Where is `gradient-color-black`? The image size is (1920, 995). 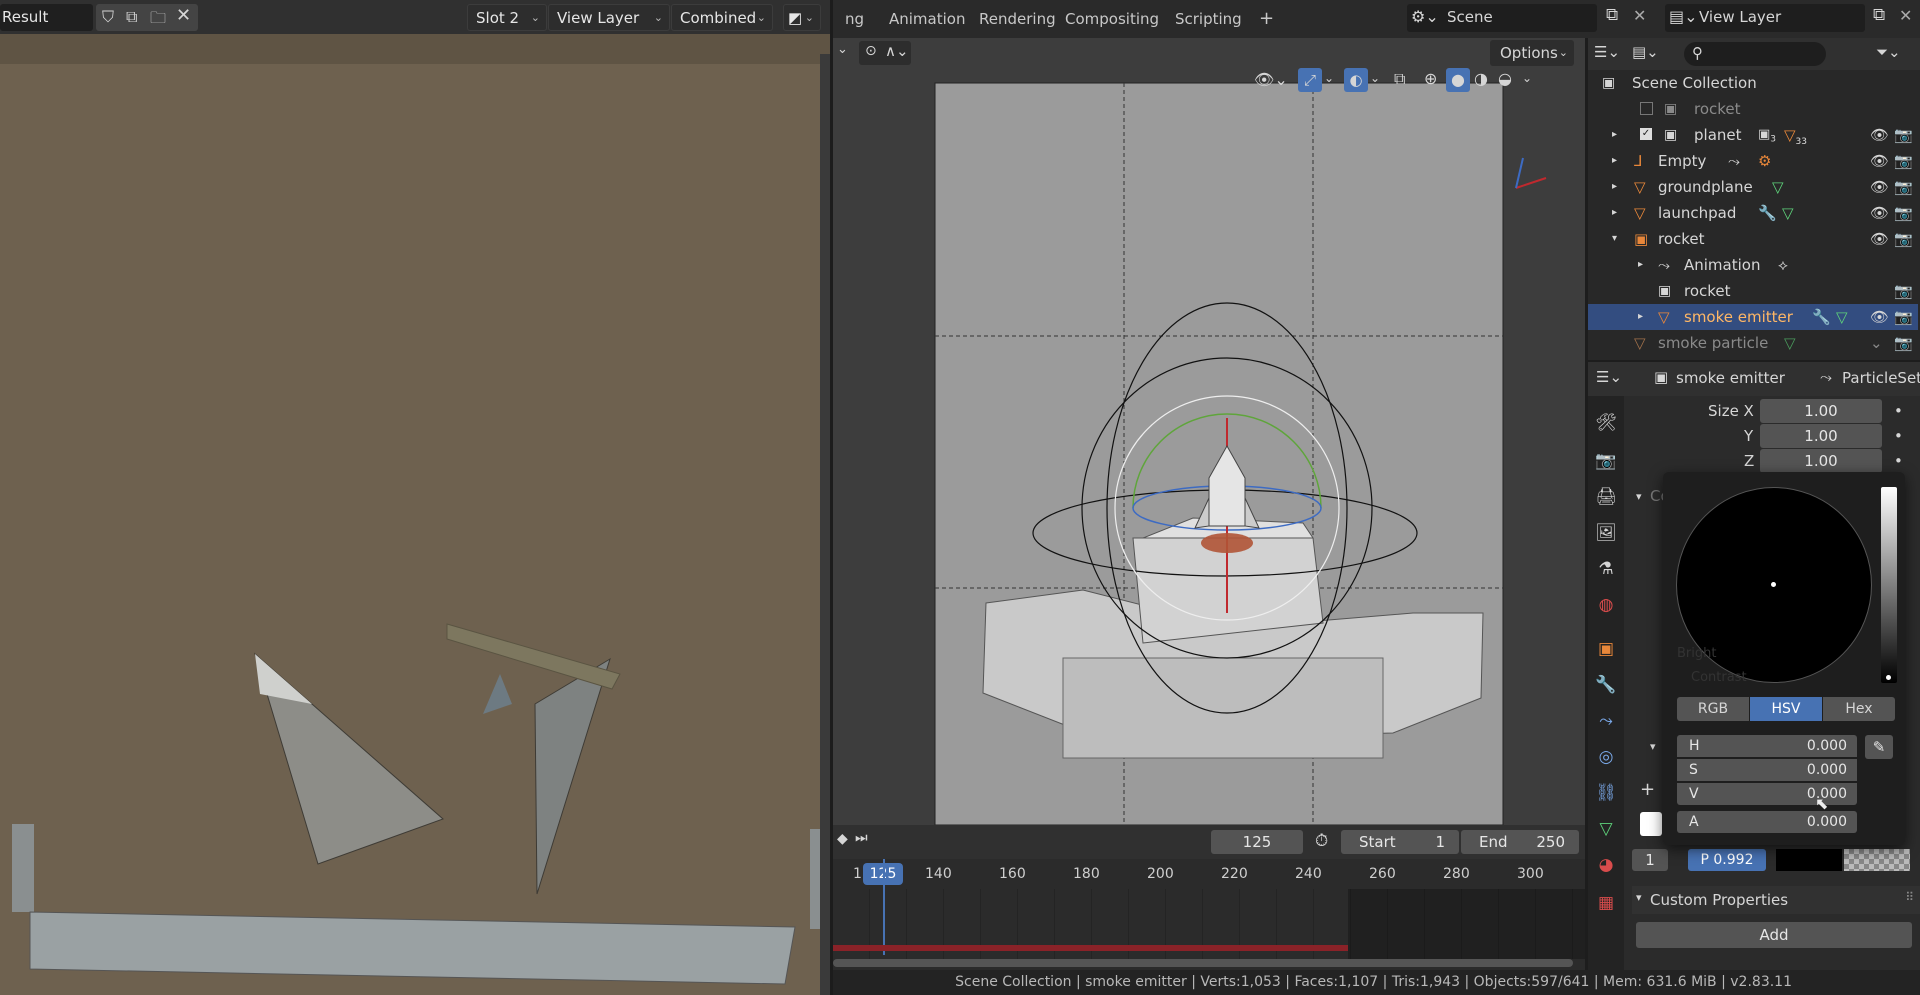 gradient-color-black is located at coordinates (1809, 860).